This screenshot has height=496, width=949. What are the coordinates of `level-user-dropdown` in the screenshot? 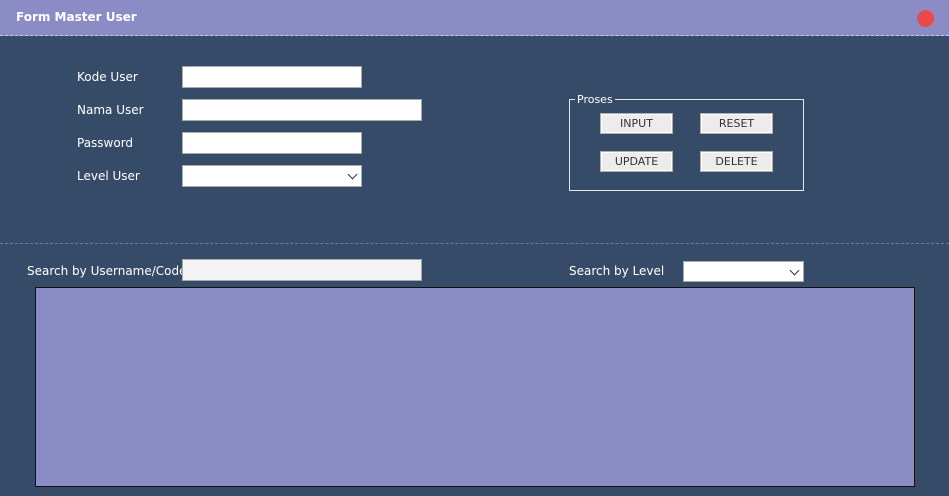 It's located at (272, 176).